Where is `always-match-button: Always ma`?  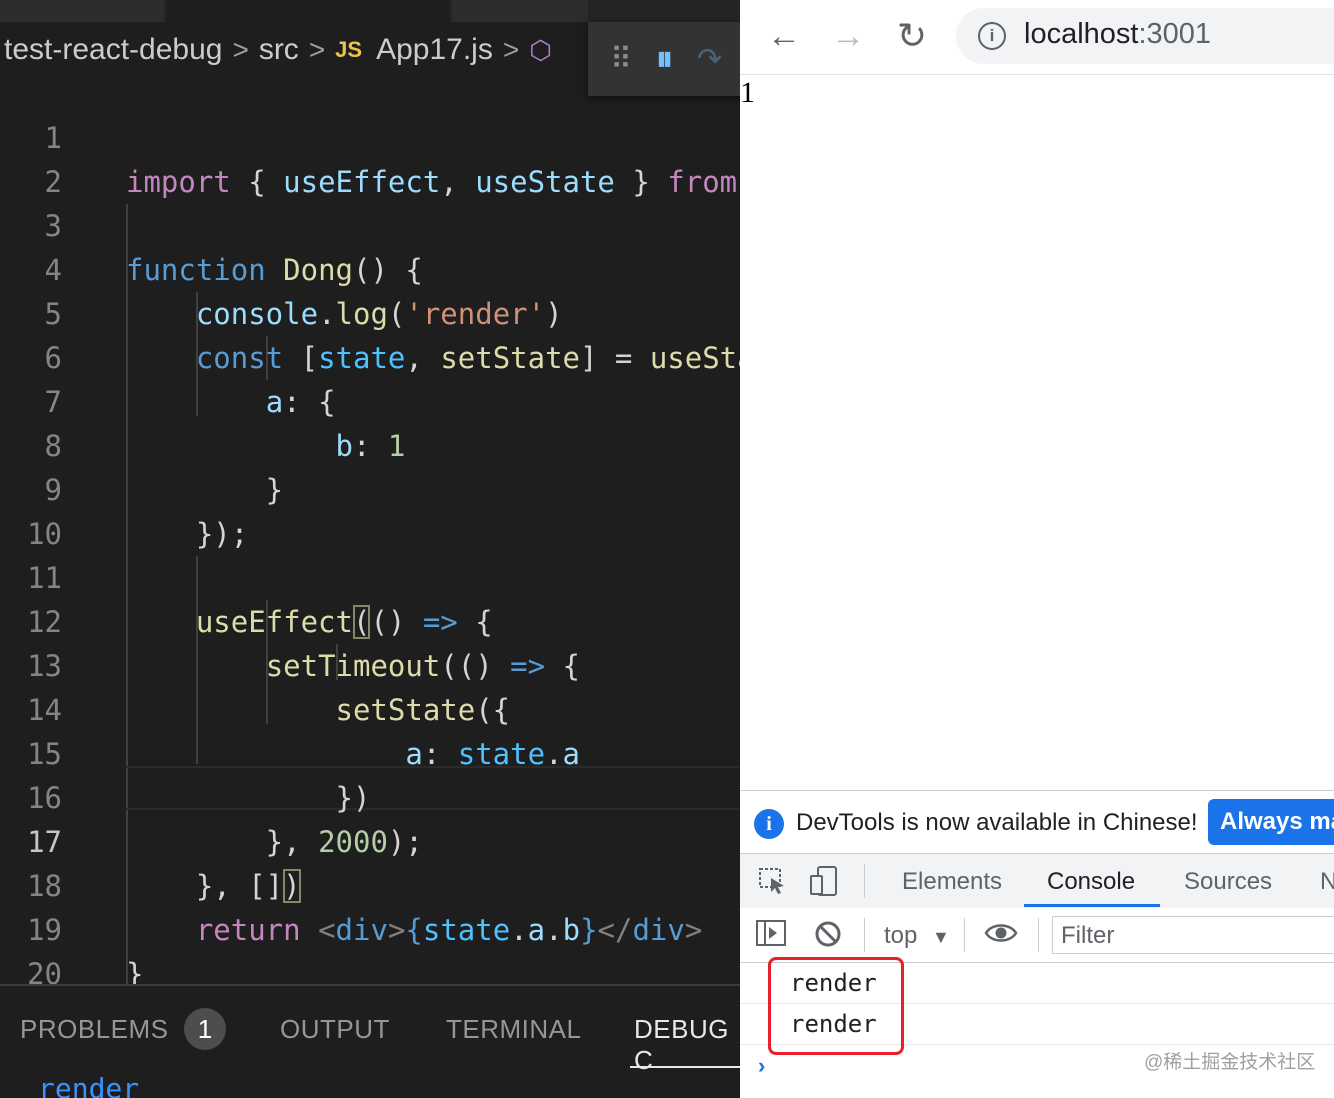
always-match-button: Always ma is located at coordinates (1271, 822).